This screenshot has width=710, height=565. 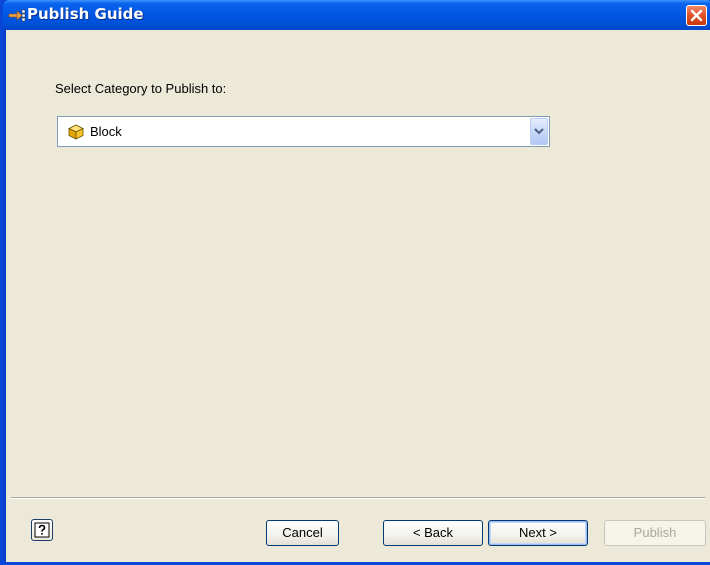 I want to click on dropdown-button, so click(x=539, y=131).